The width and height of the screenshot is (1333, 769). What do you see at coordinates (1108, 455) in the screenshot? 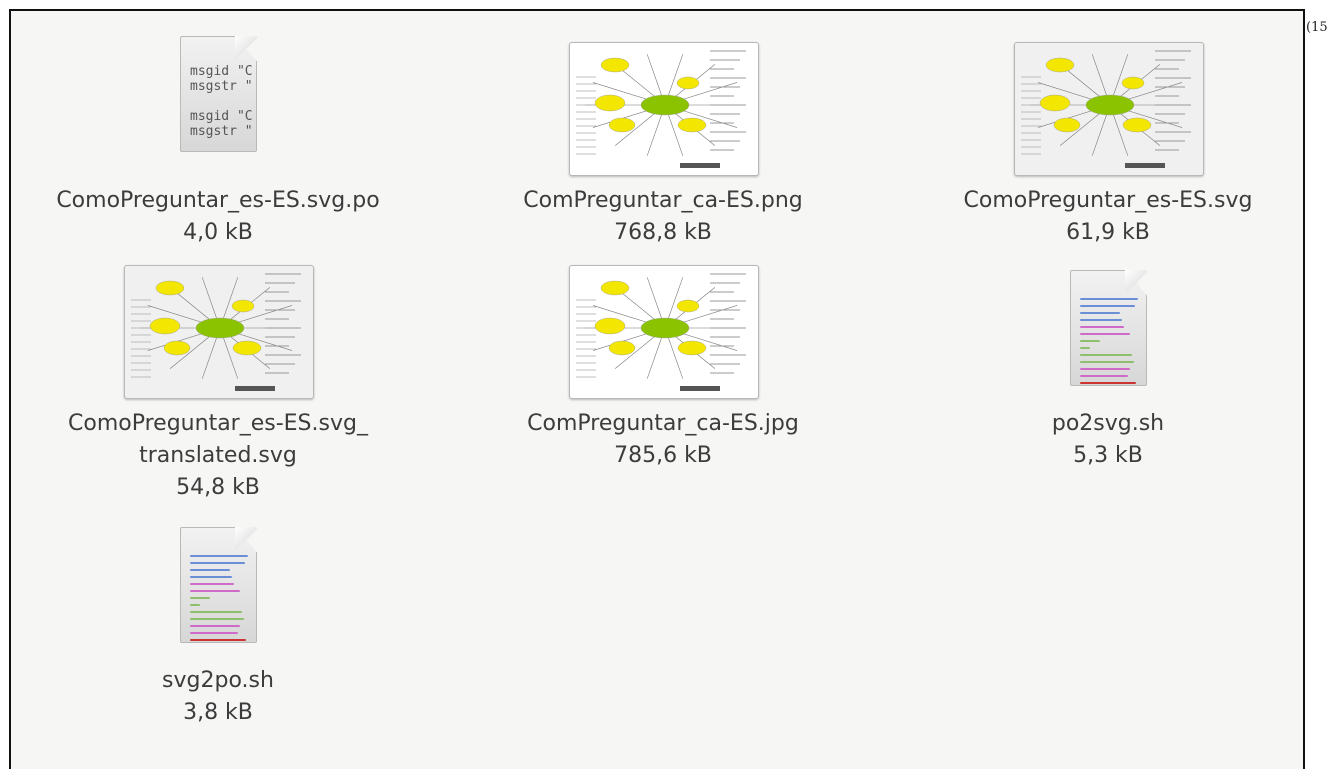
I see `file-size: 5,3 kB` at bounding box center [1108, 455].